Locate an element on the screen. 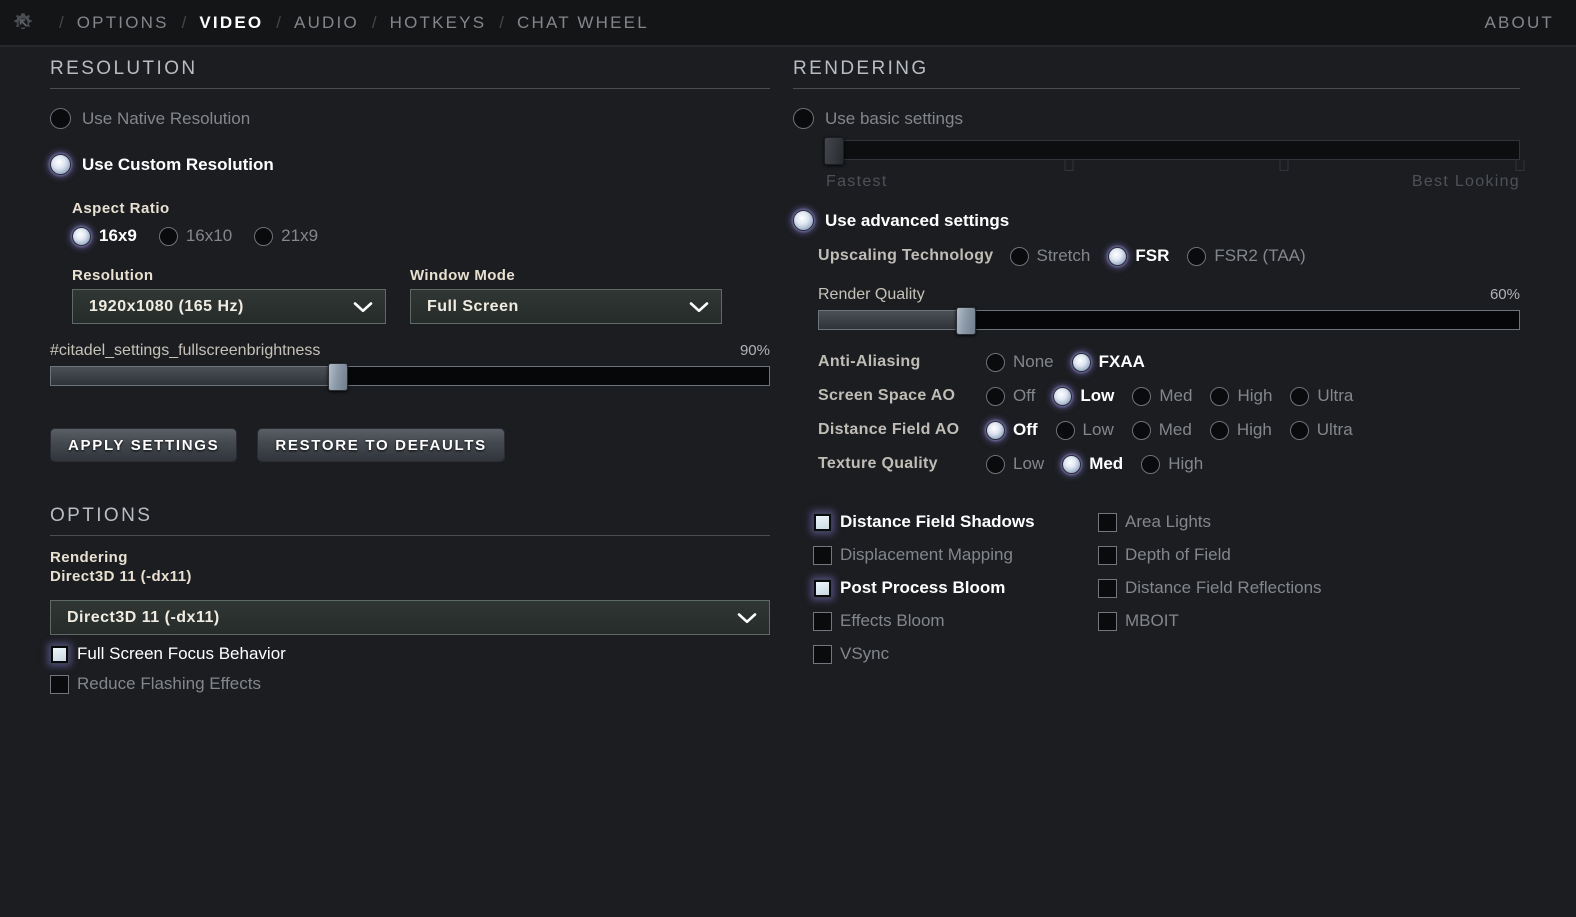 Image resolution: width=1576 pixels, height=917 pixels. upscaling-option-fsr2: FSR2 (TAA) is located at coordinates (1259, 256).